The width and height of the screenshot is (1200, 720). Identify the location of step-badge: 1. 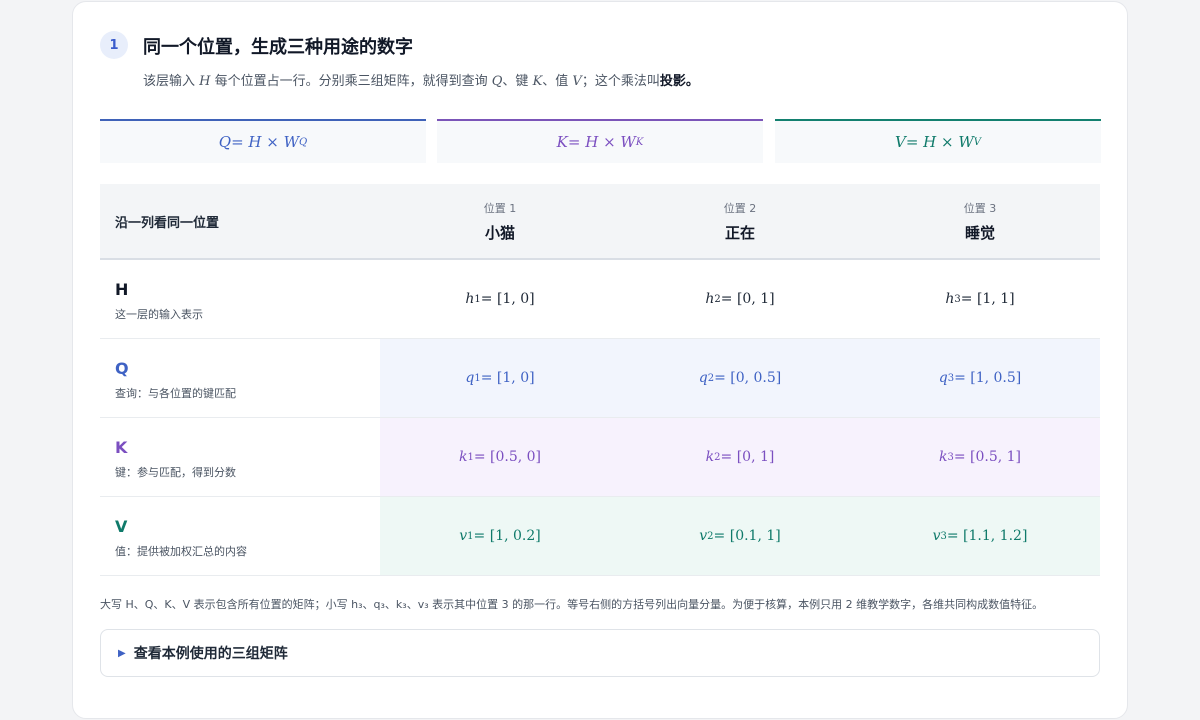
(114, 45).